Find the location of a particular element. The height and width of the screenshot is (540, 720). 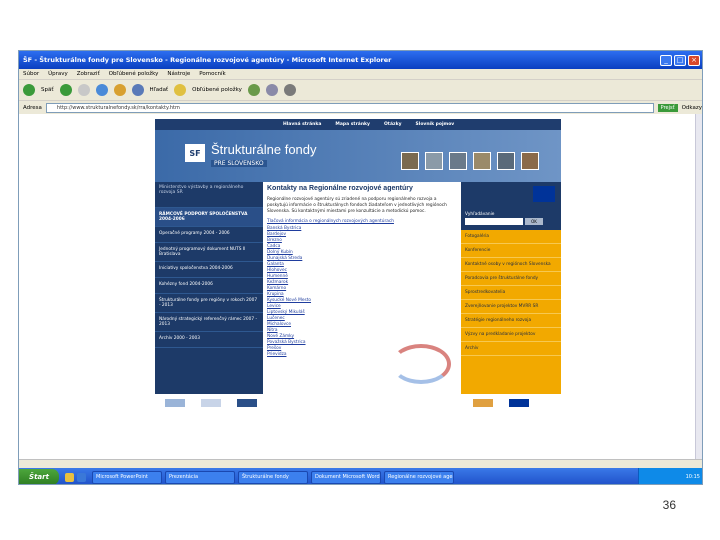

start-button: Štart is located at coordinates (39, 476).